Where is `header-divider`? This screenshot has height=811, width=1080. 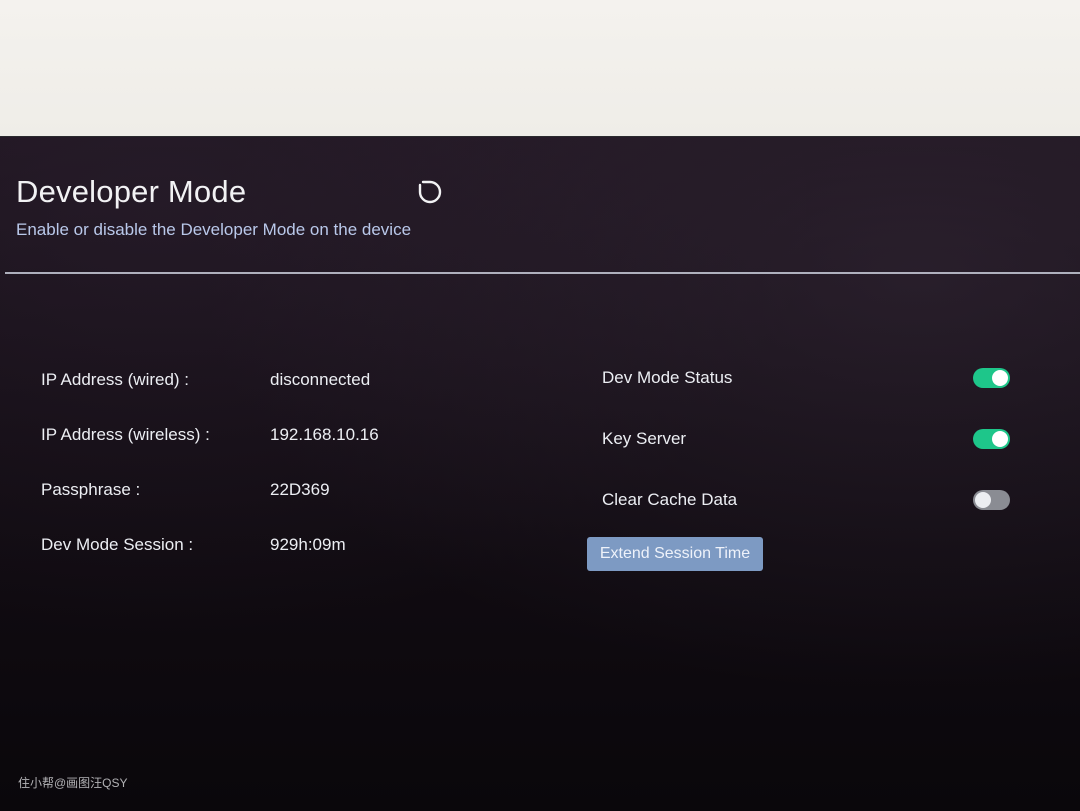
header-divider is located at coordinates (542, 273).